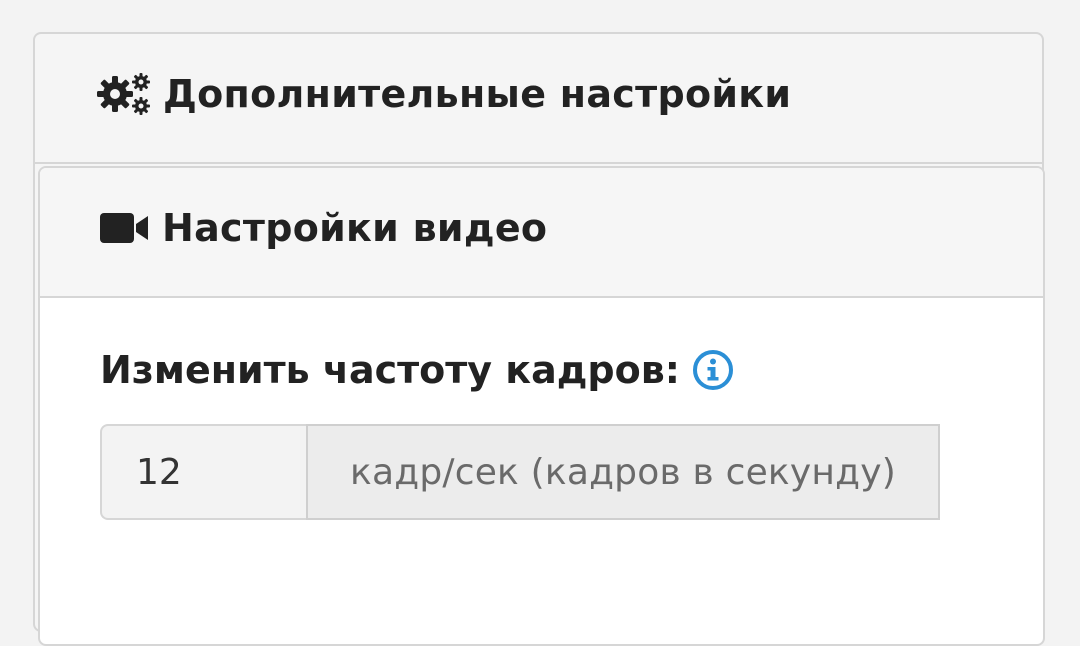 This screenshot has height=646, width=1080. Describe the element at coordinates (124, 94) in the screenshot. I see `gears-icon` at that location.